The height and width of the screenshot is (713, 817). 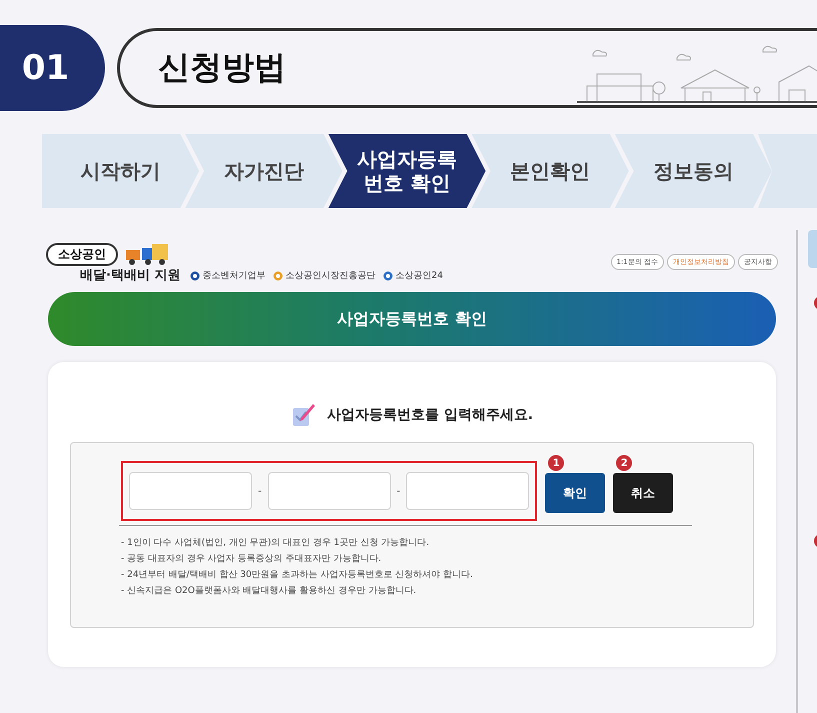 I want to click on step-badge: 1, so click(x=556, y=463).